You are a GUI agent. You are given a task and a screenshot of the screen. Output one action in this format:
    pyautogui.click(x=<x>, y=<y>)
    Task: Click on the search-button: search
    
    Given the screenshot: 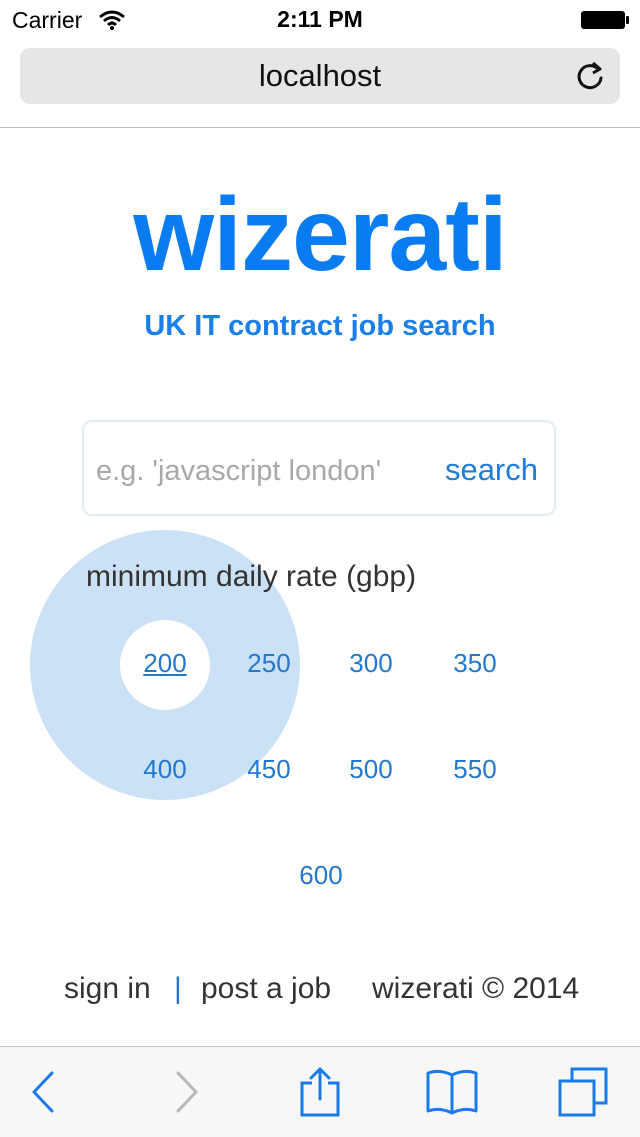 What is the action you would take?
    pyautogui.click(x=491, y=470)
    